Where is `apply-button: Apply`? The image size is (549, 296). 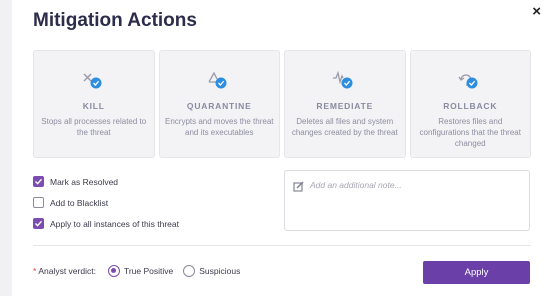
apply-button: Apply is located at coordinates (476, 272).